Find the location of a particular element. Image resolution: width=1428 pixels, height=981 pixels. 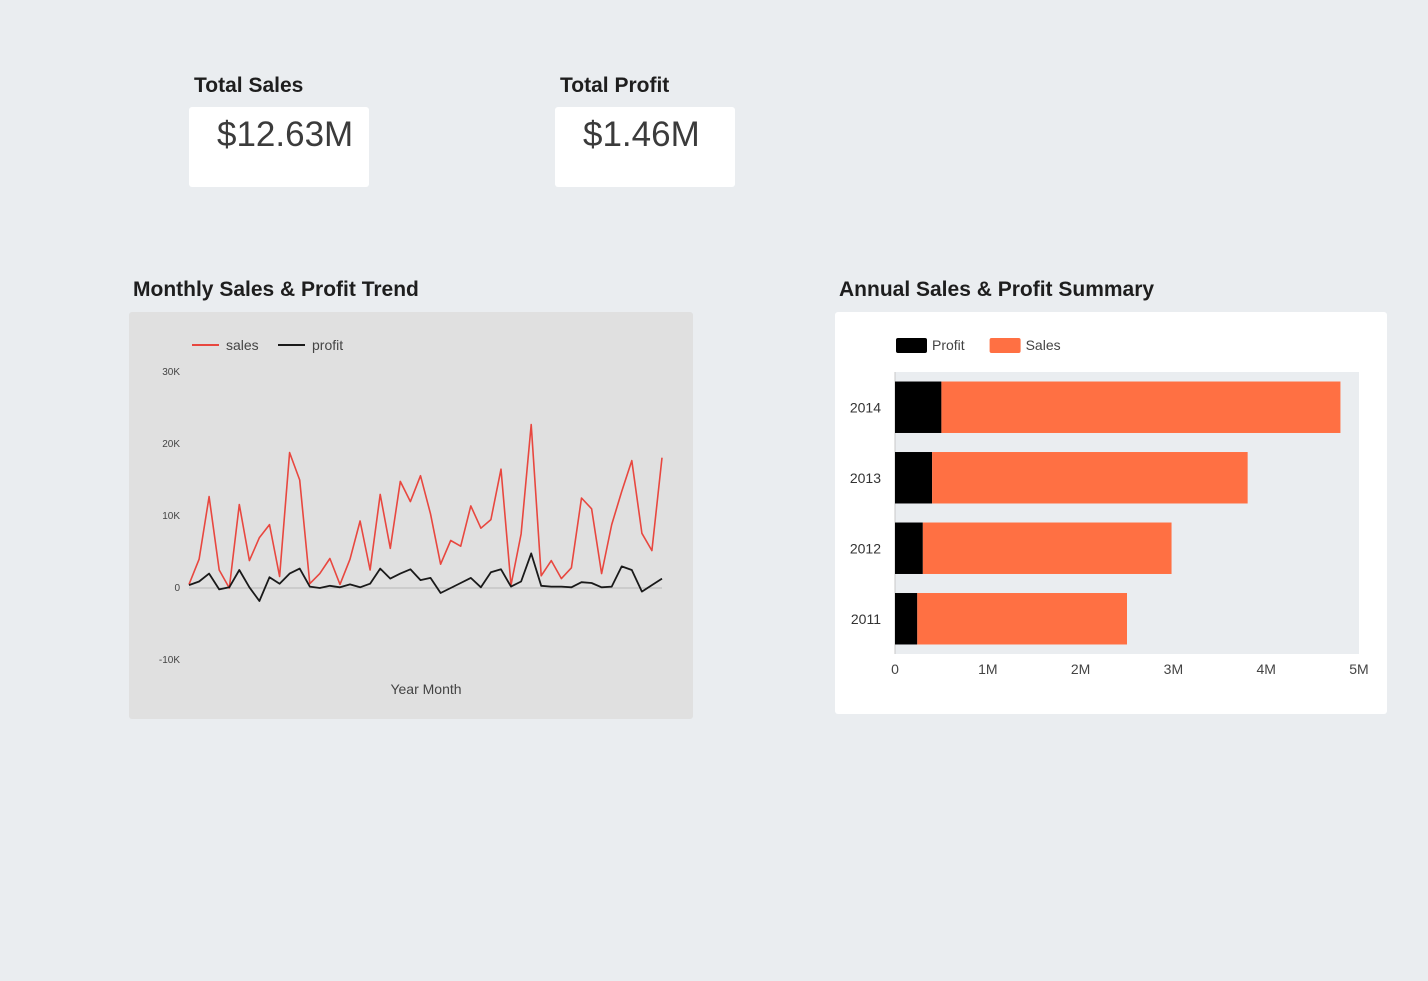

category-label: 2011 is located at coordinates (866, 619).